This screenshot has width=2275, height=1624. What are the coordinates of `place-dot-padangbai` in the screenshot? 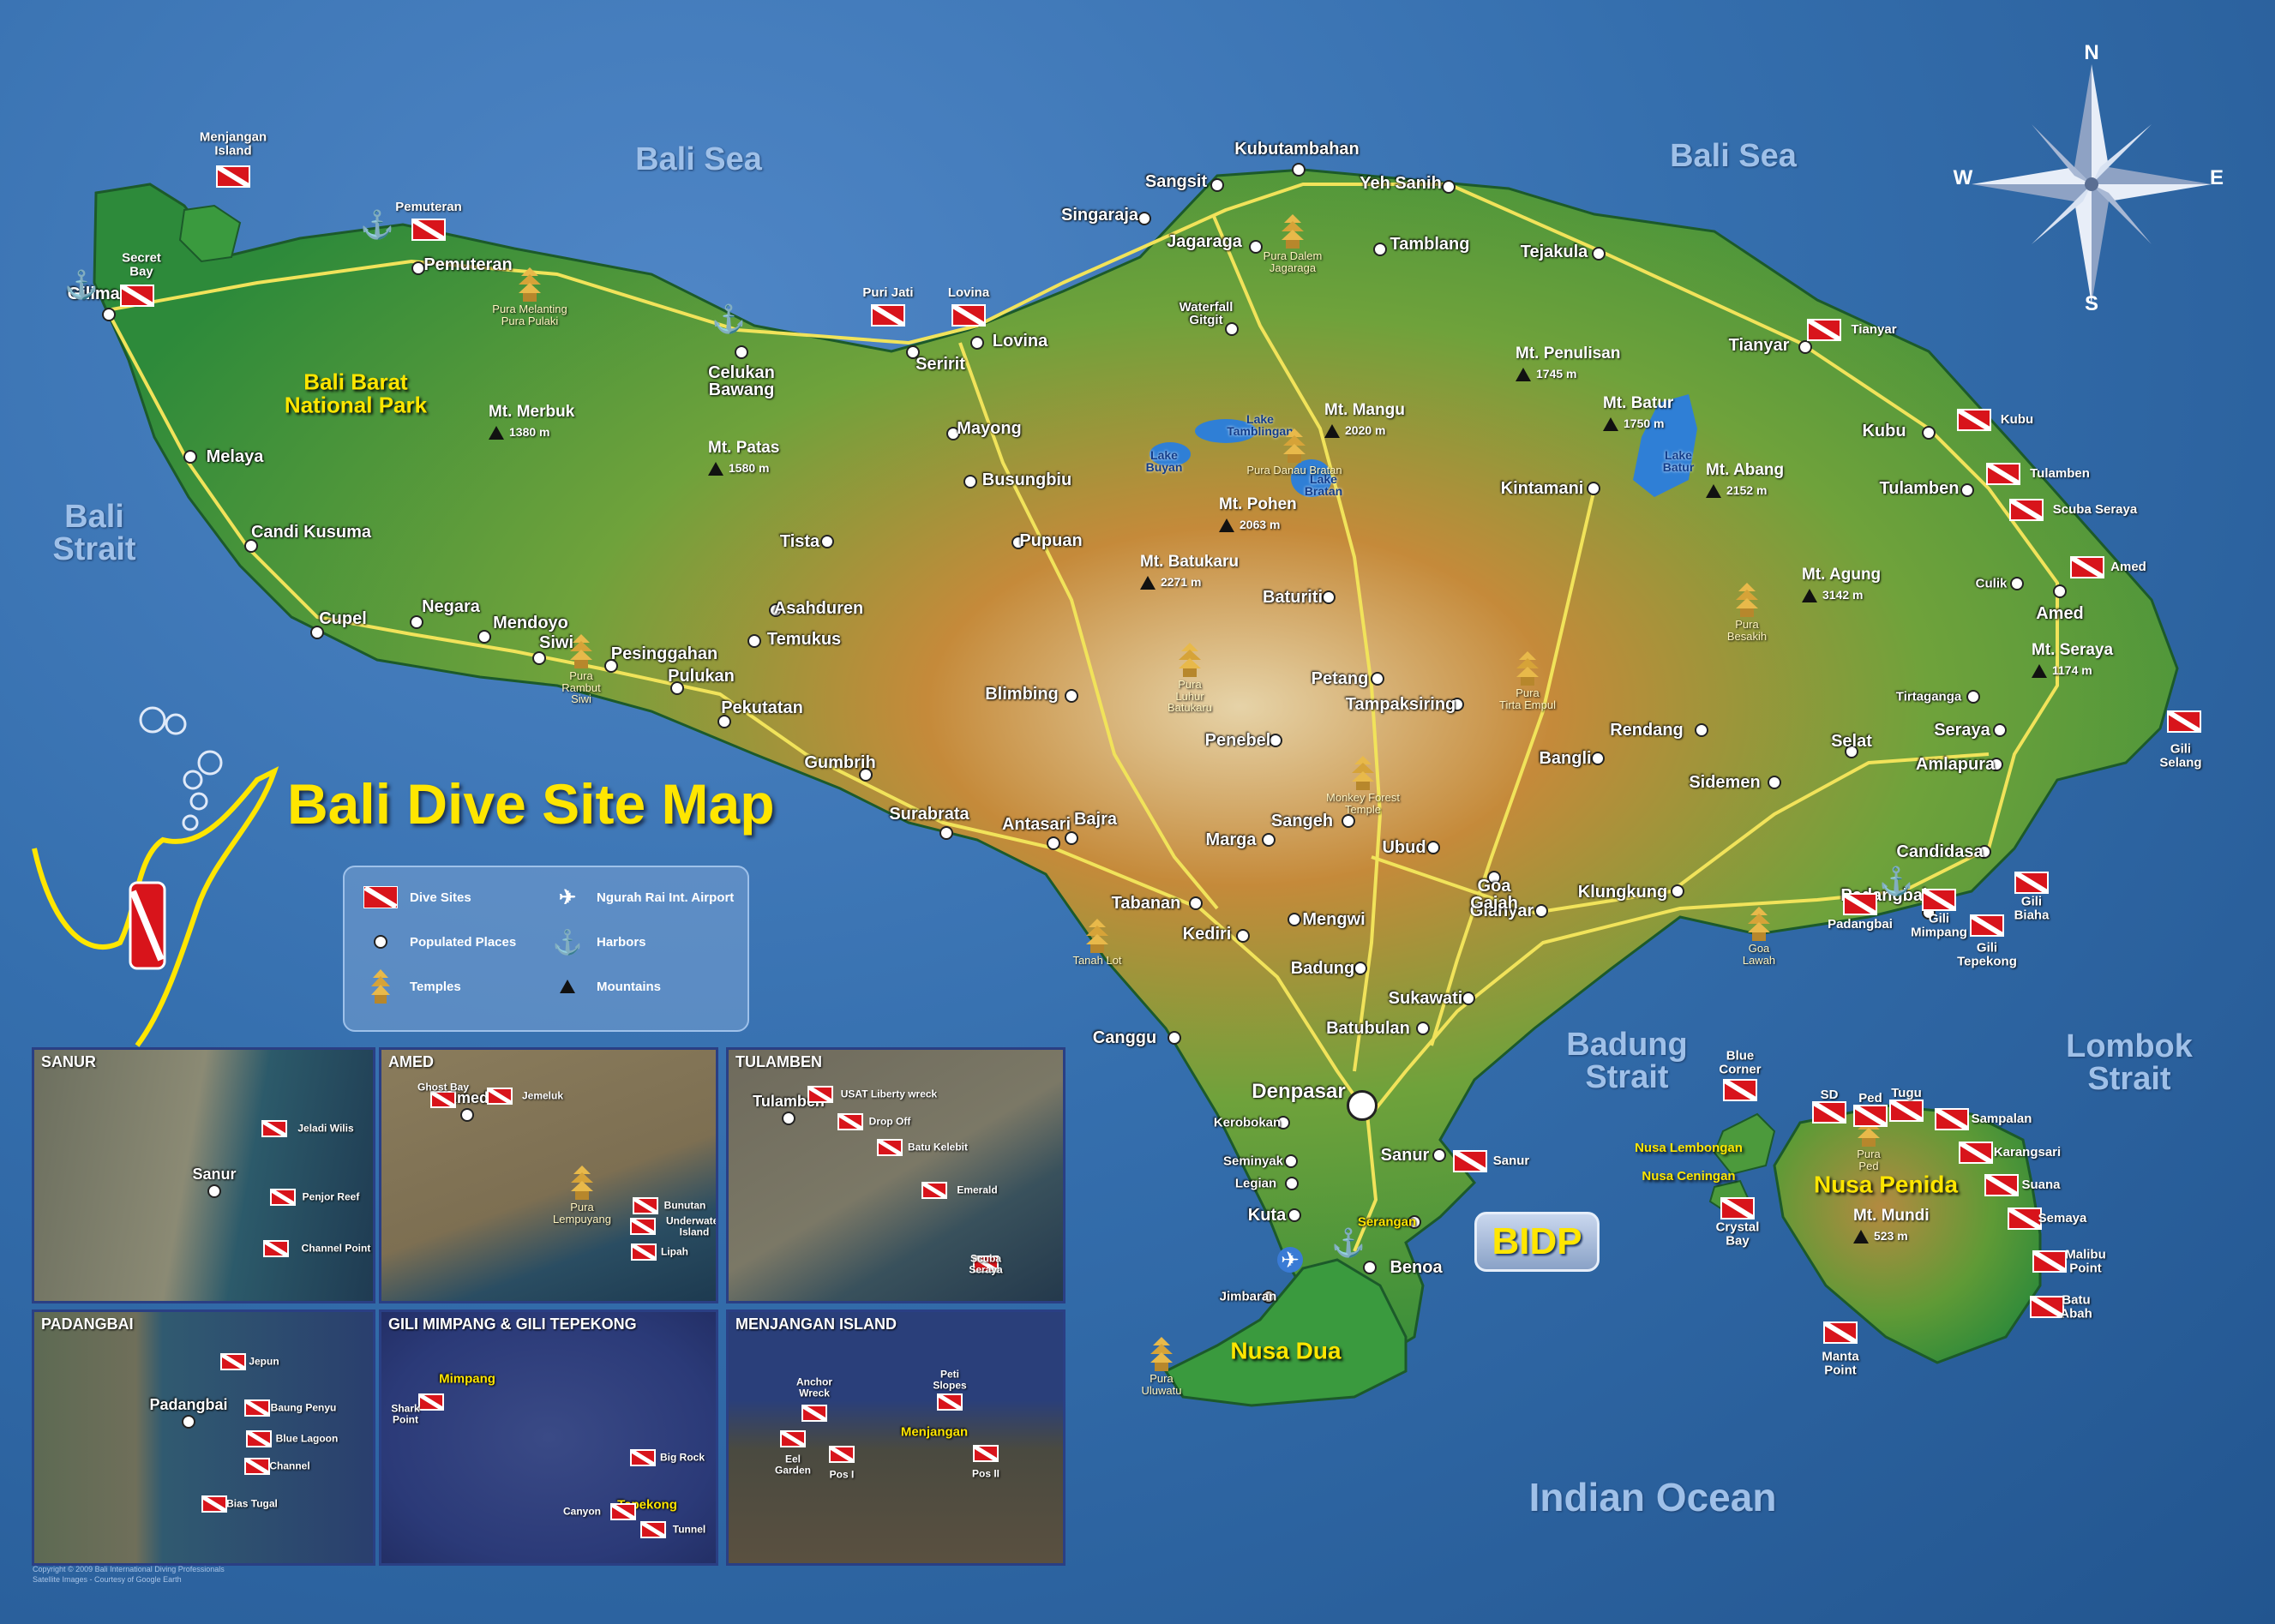 It's located at (188, 1422).